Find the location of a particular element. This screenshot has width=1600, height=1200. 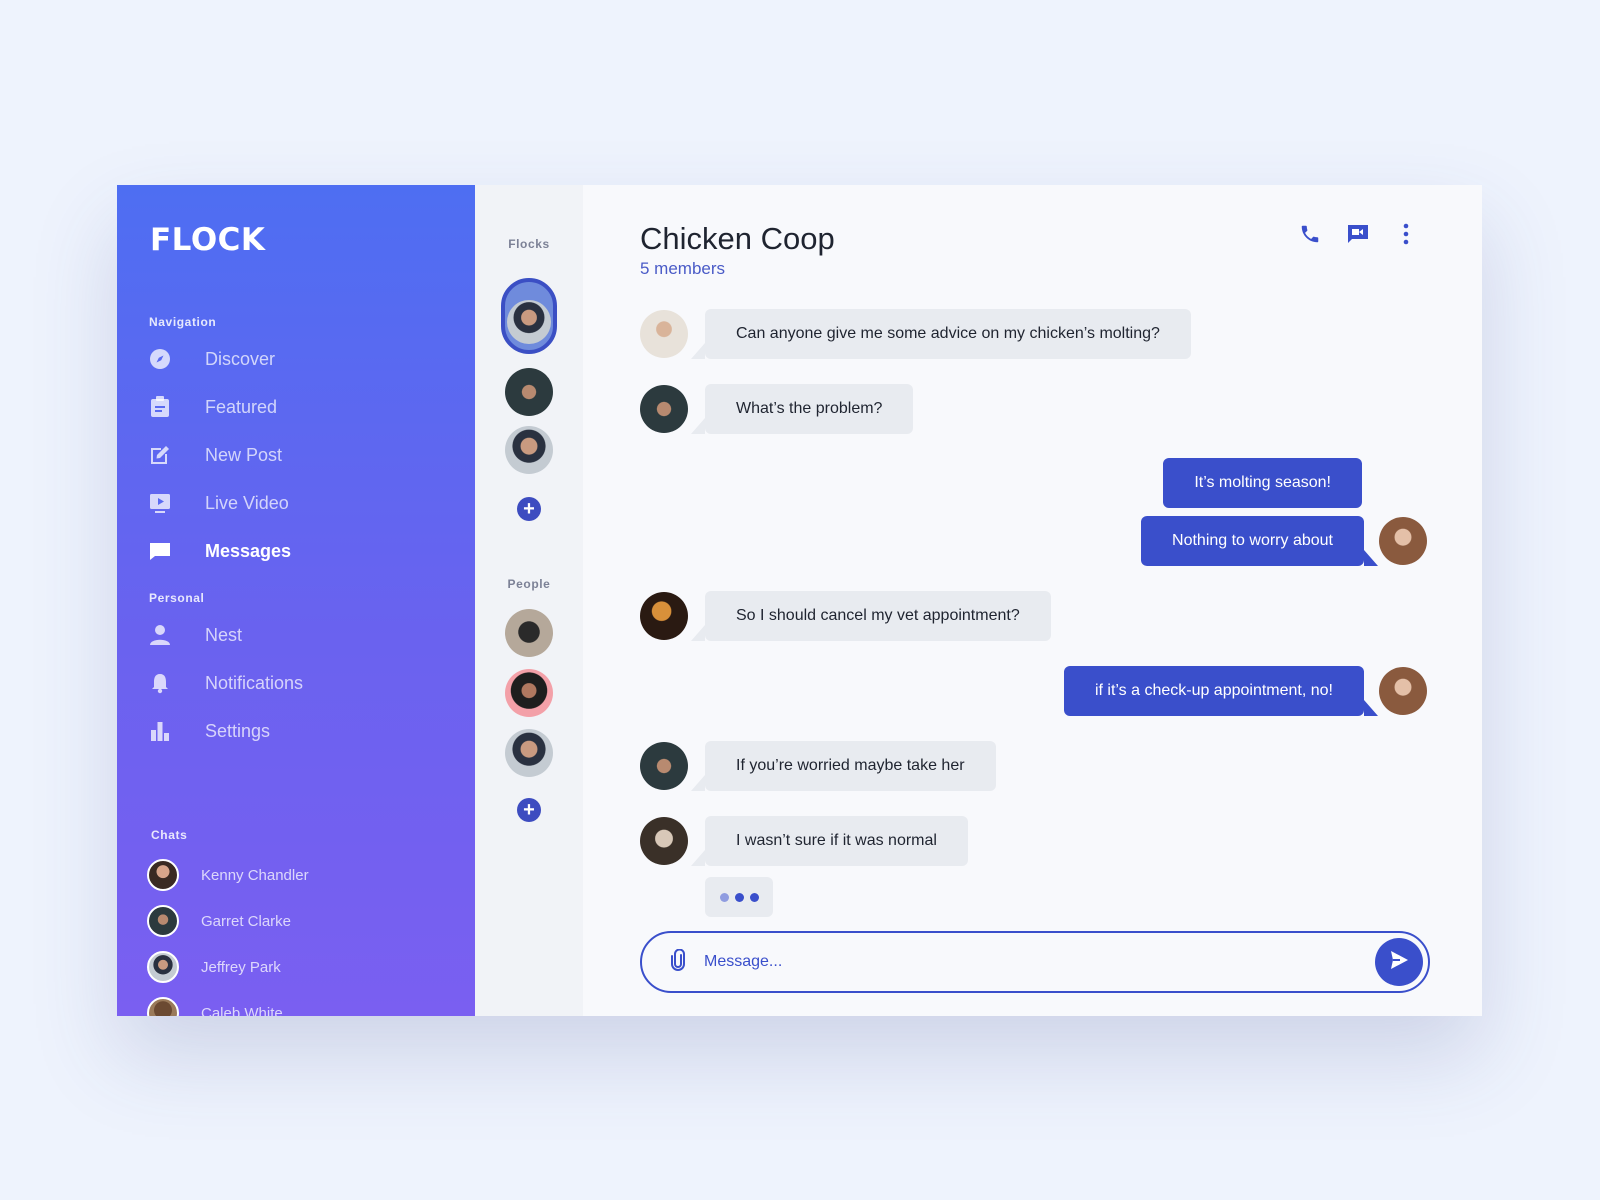

add-flock-button: + is located at coordinates (529, 509).